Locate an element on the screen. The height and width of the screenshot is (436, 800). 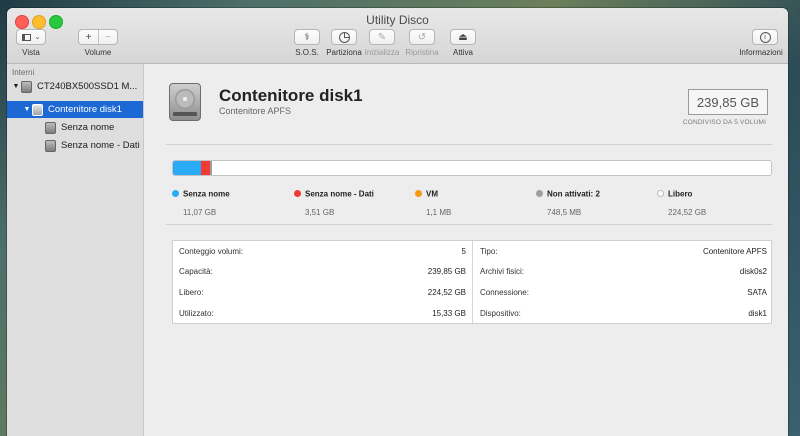
view-label: Vista is located at coordinates (31, 52).